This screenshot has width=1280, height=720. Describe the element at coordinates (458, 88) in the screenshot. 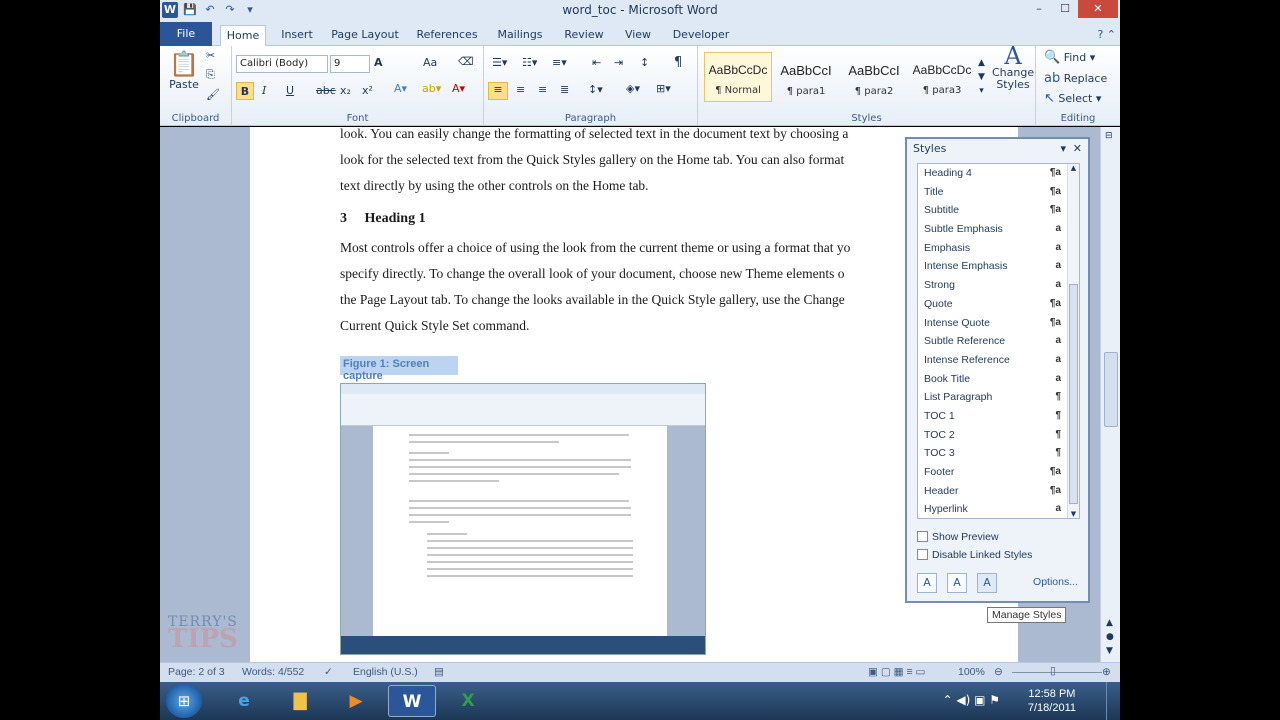

I see `font-color-icon: A▾` at that location.